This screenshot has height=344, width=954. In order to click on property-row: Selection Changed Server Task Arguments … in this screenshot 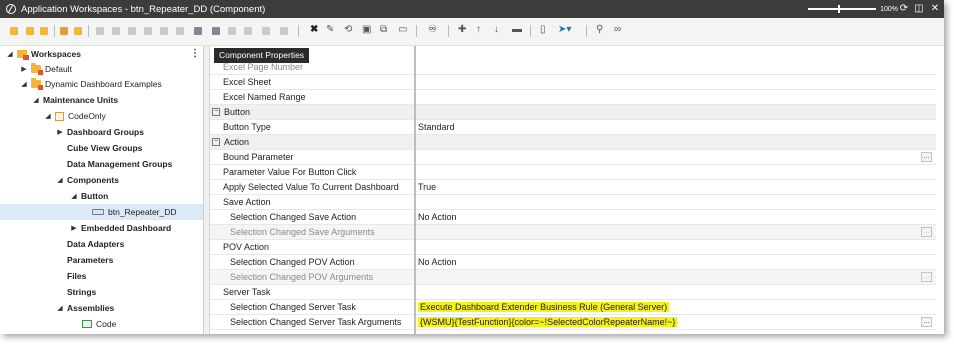, I will do `click(573, 322)`.